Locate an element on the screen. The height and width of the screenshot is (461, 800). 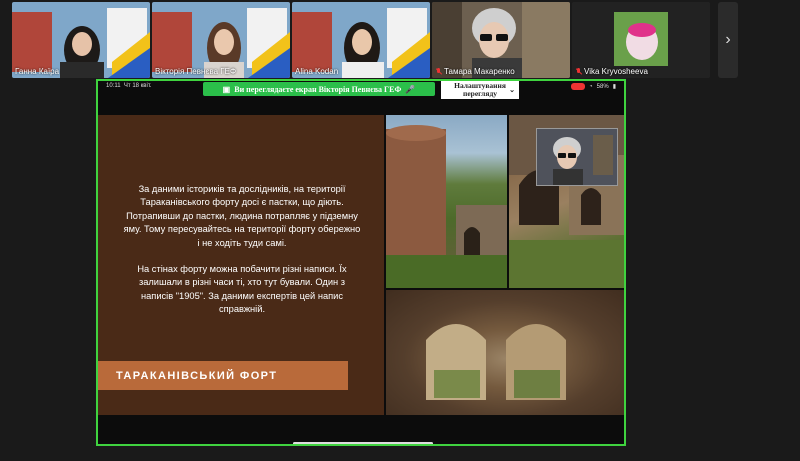
participant-tile: Вікторія Певнєва ГЕФ is located at coordinates (221, 40).